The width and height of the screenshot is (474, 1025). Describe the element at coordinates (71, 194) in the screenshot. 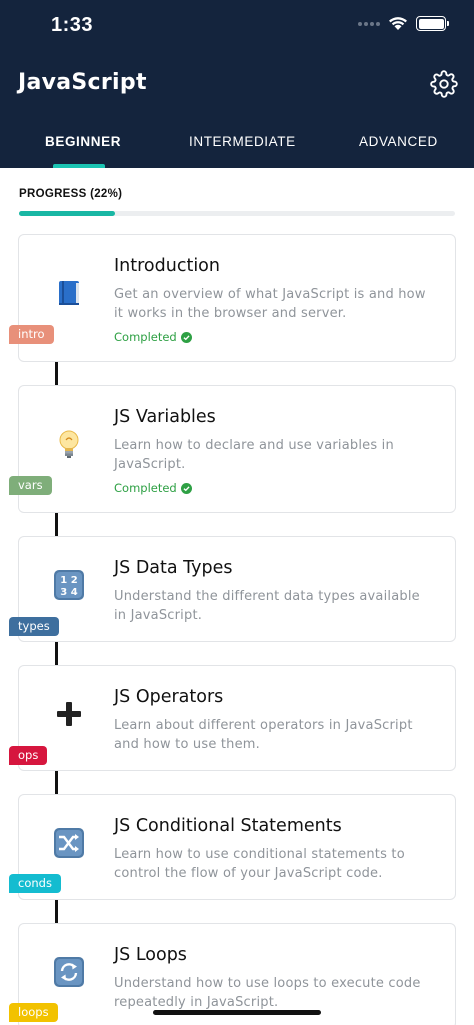

I see `progress-label: PROGRESS (22%)` at that location.